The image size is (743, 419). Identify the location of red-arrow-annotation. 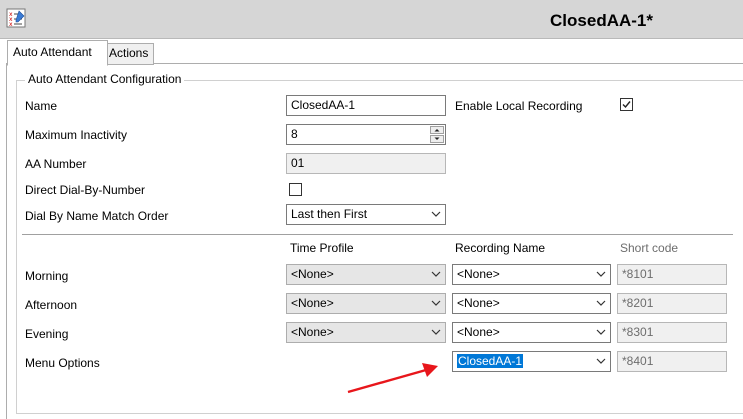
(392, 378).